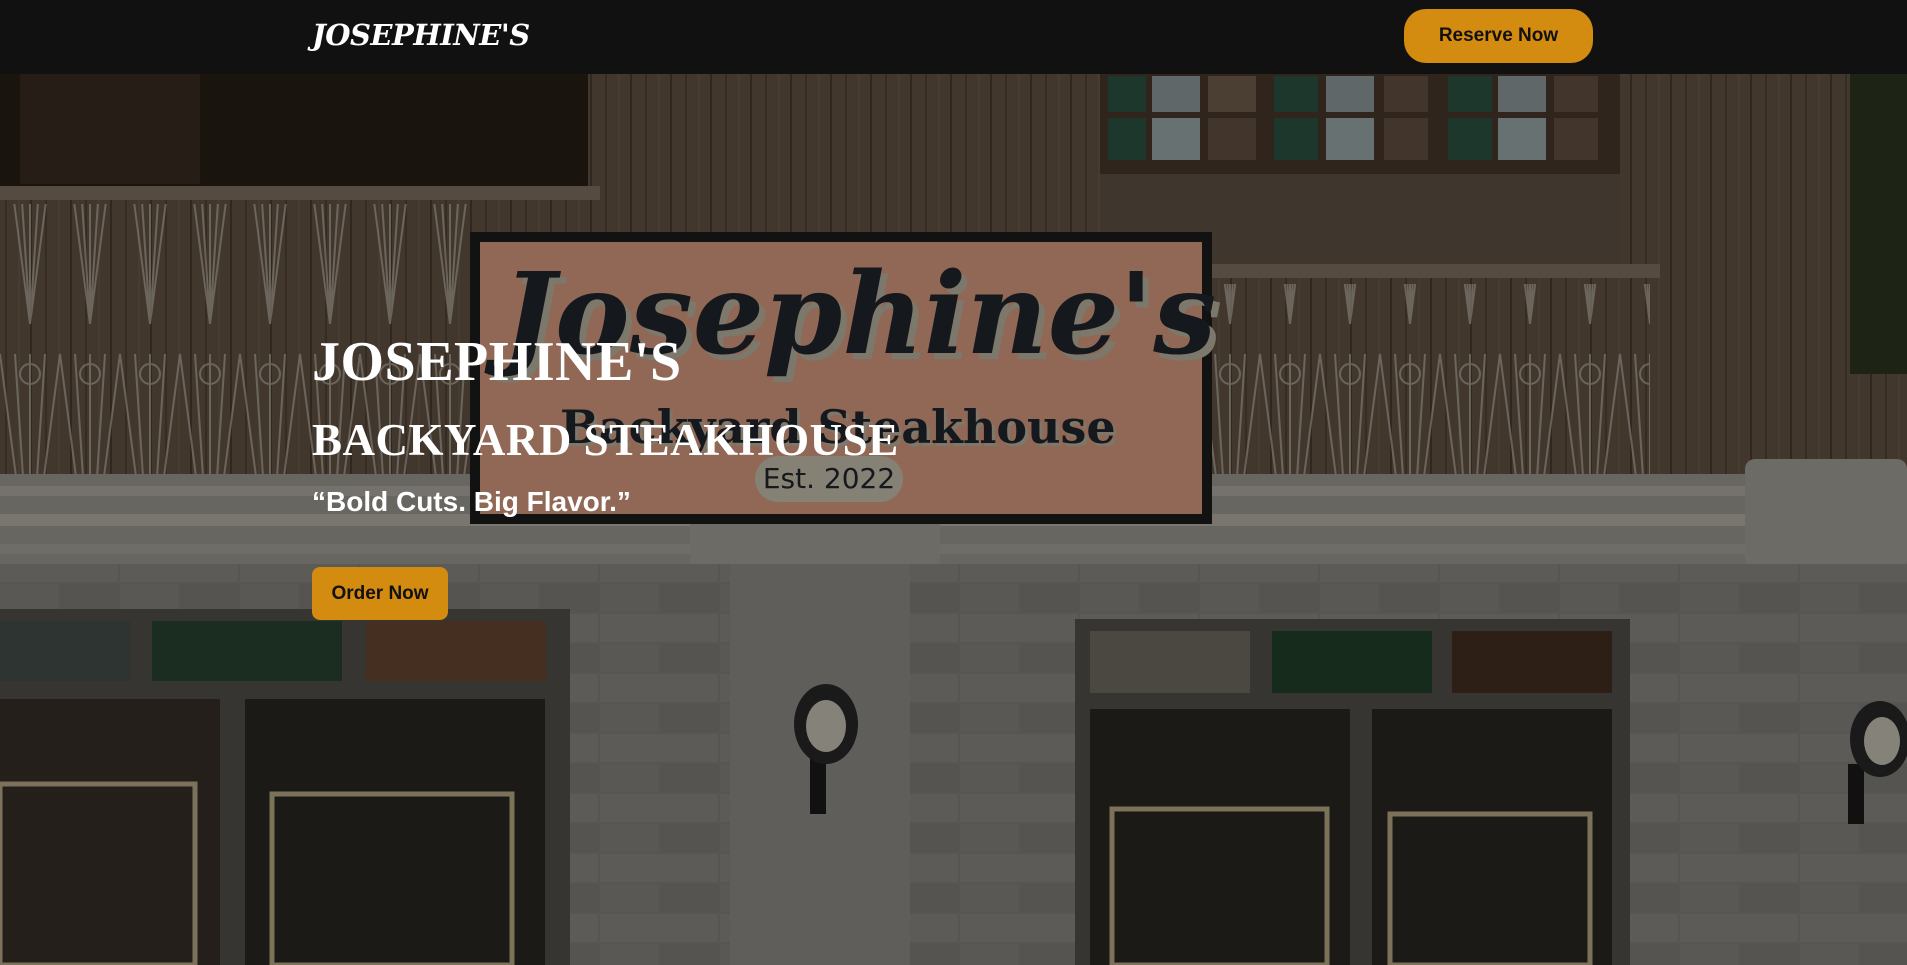 The height and width of the screenshot is (965, 1907). Describe the element at coordinates (471, 501) in the screenshot. I see `hero-tagline: “Bold Cuts. Big Flavor.”` at that location.